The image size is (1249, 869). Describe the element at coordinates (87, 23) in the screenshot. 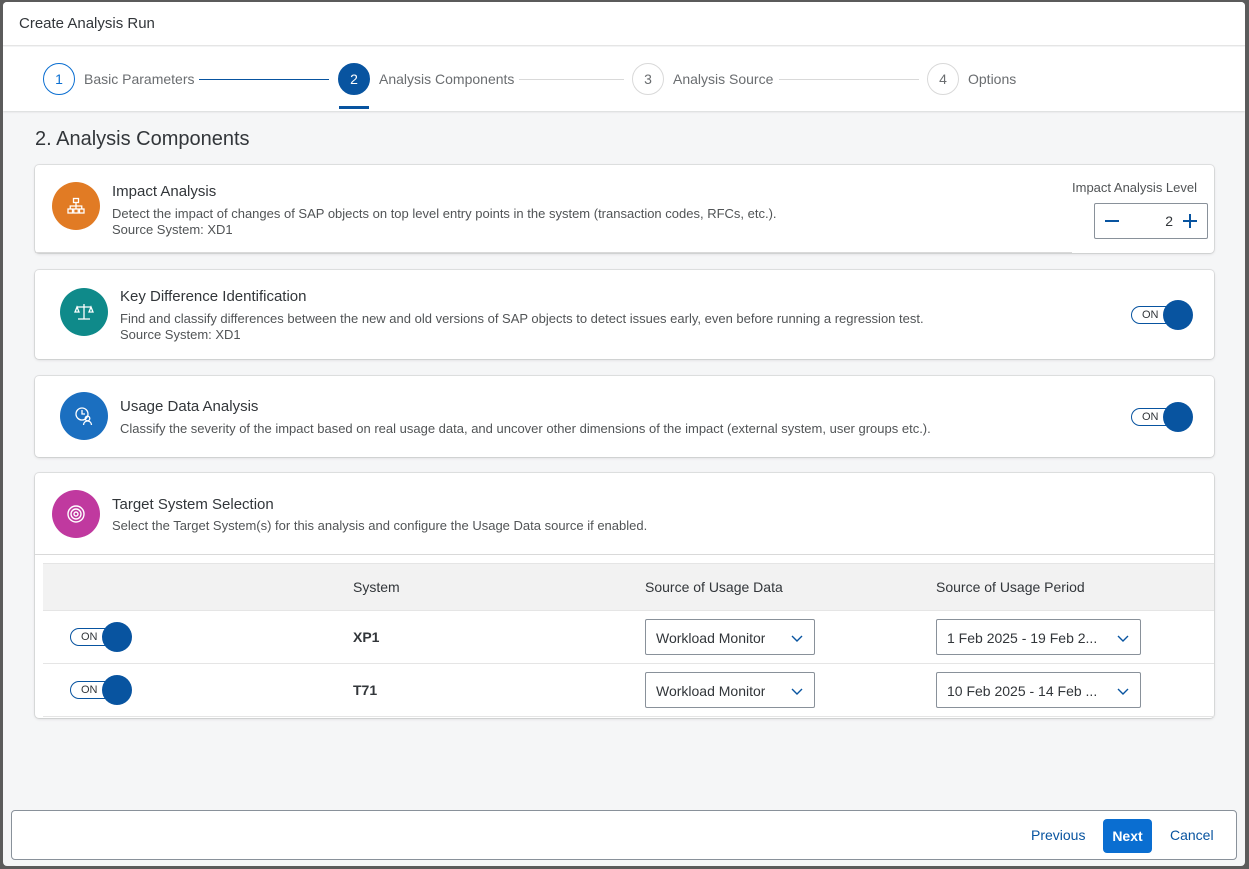

I see `dialog-title: Create Analysis Run` at that location.